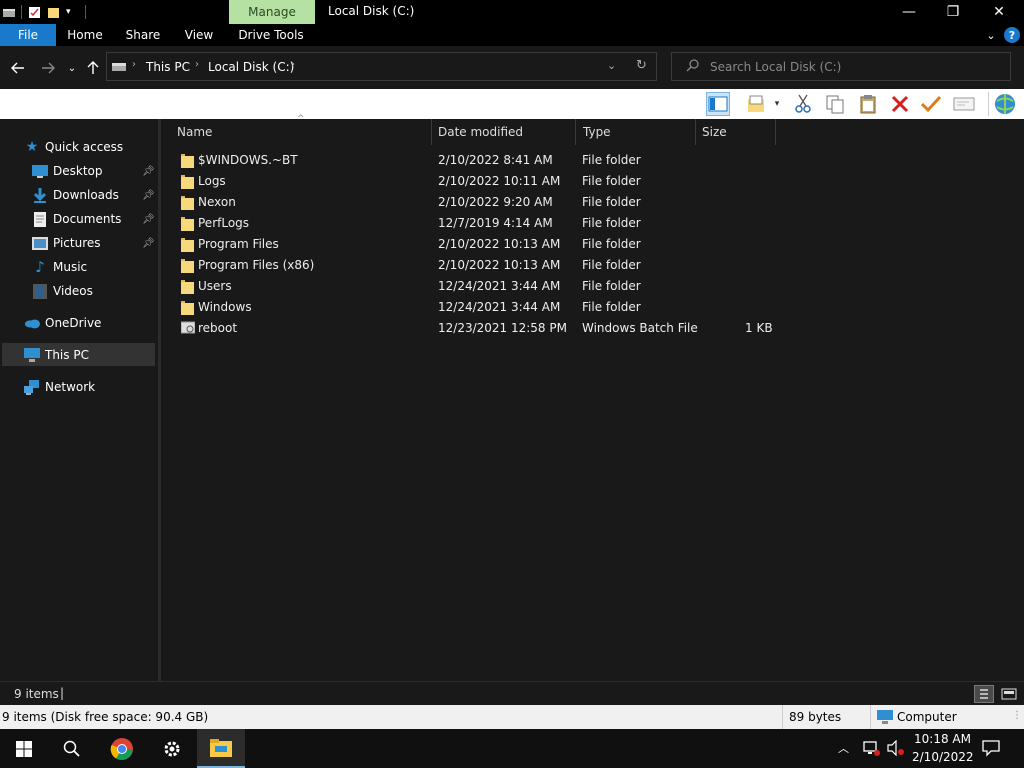  Describe the element at coordinates (86, 195) in the screenshot. I see `nav-label: Downloads` at that location.